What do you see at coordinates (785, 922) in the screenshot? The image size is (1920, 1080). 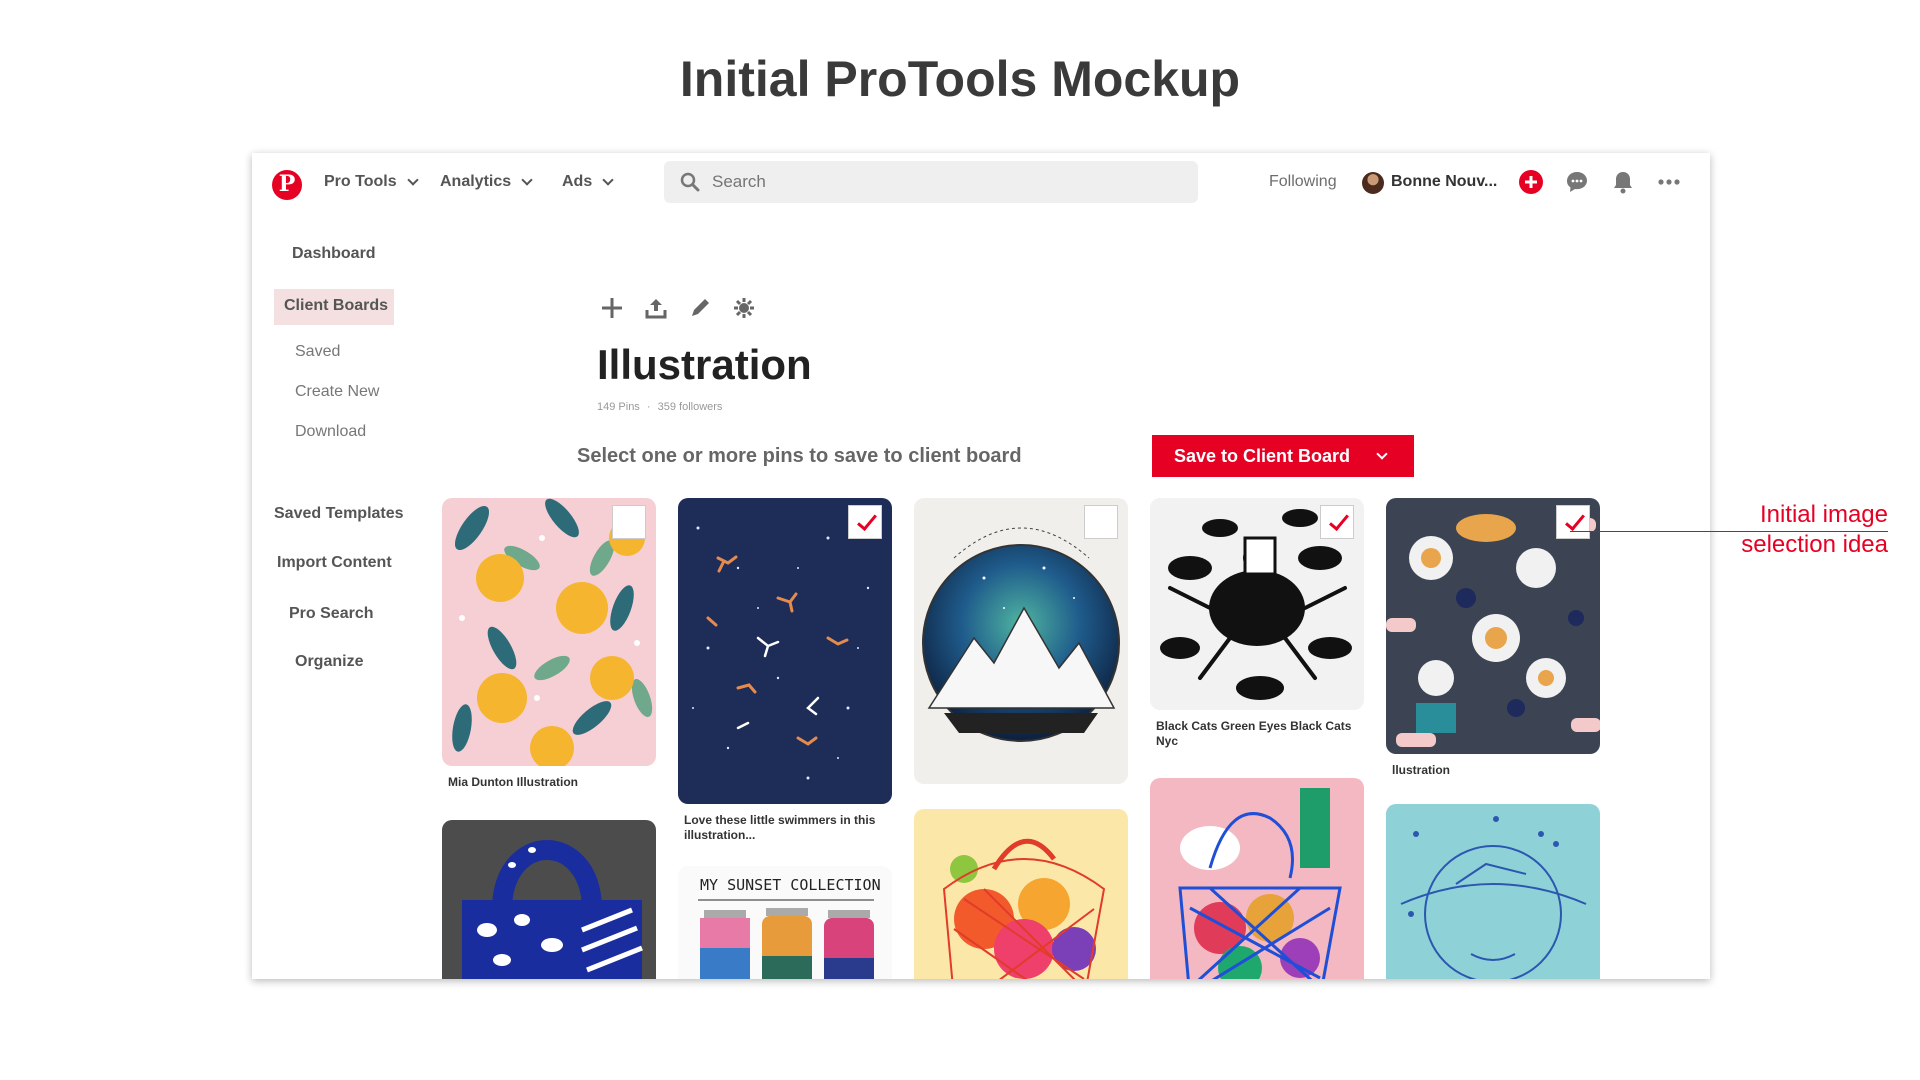 I see `pin-image: MY SUNSET COLLECTION` at bounding box center [785, 922].